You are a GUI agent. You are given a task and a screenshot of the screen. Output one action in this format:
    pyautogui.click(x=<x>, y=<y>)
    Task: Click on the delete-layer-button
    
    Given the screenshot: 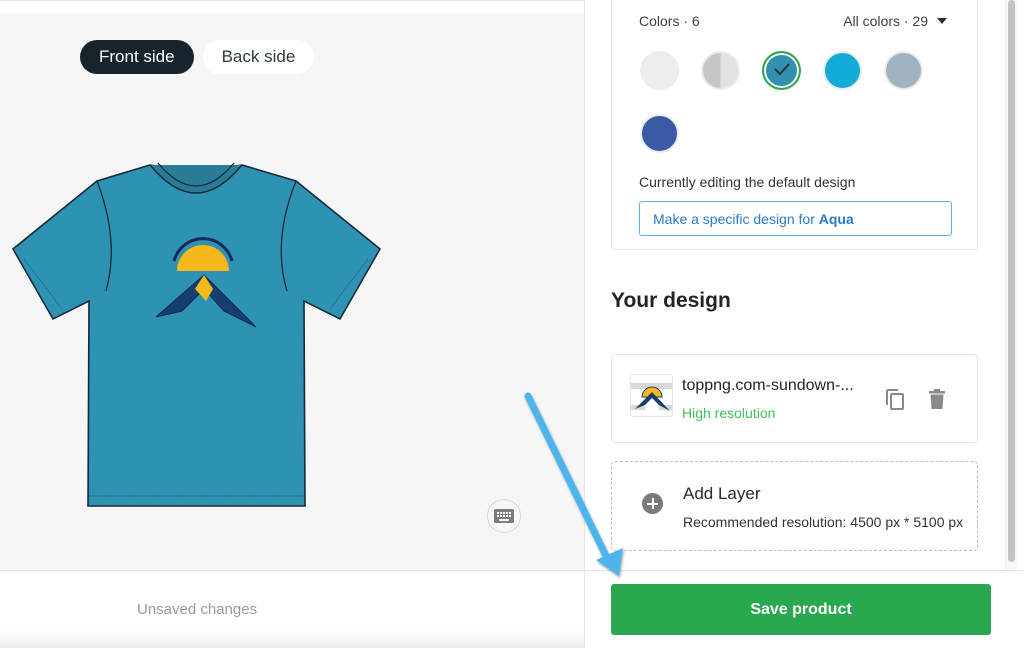 What is the action you would take?
    pyautogui.click(x=937, y=399)
    